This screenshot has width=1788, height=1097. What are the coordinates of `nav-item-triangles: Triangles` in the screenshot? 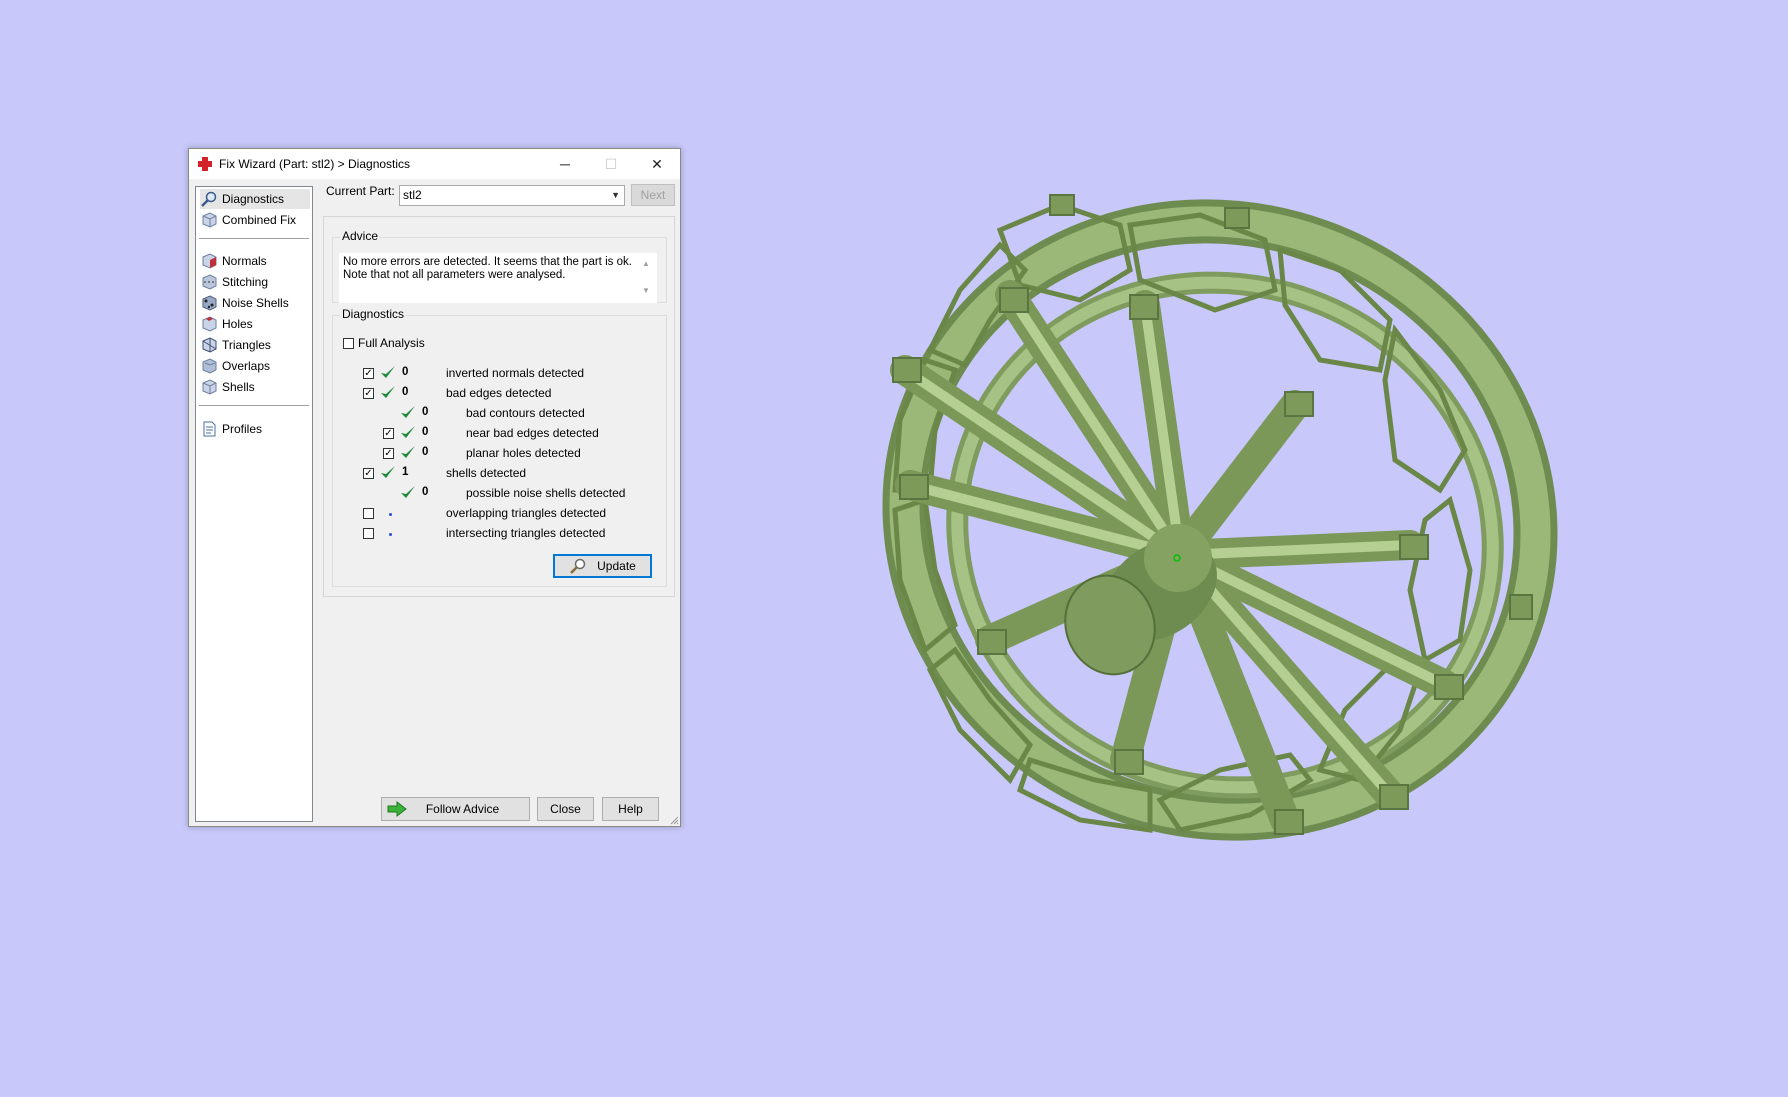 It's located at (235, 345).